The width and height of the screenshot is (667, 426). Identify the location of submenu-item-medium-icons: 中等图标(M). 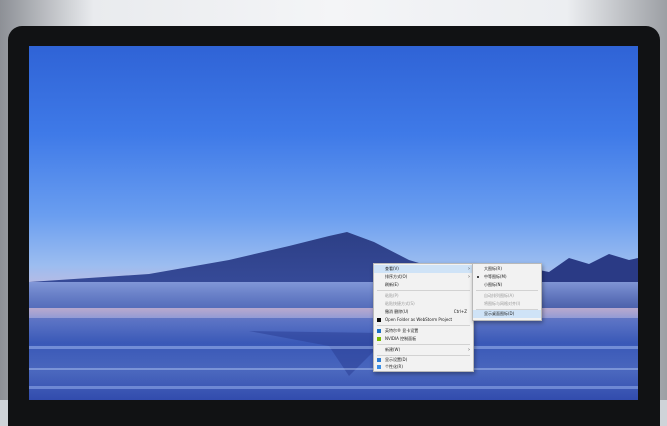
(507, 277).